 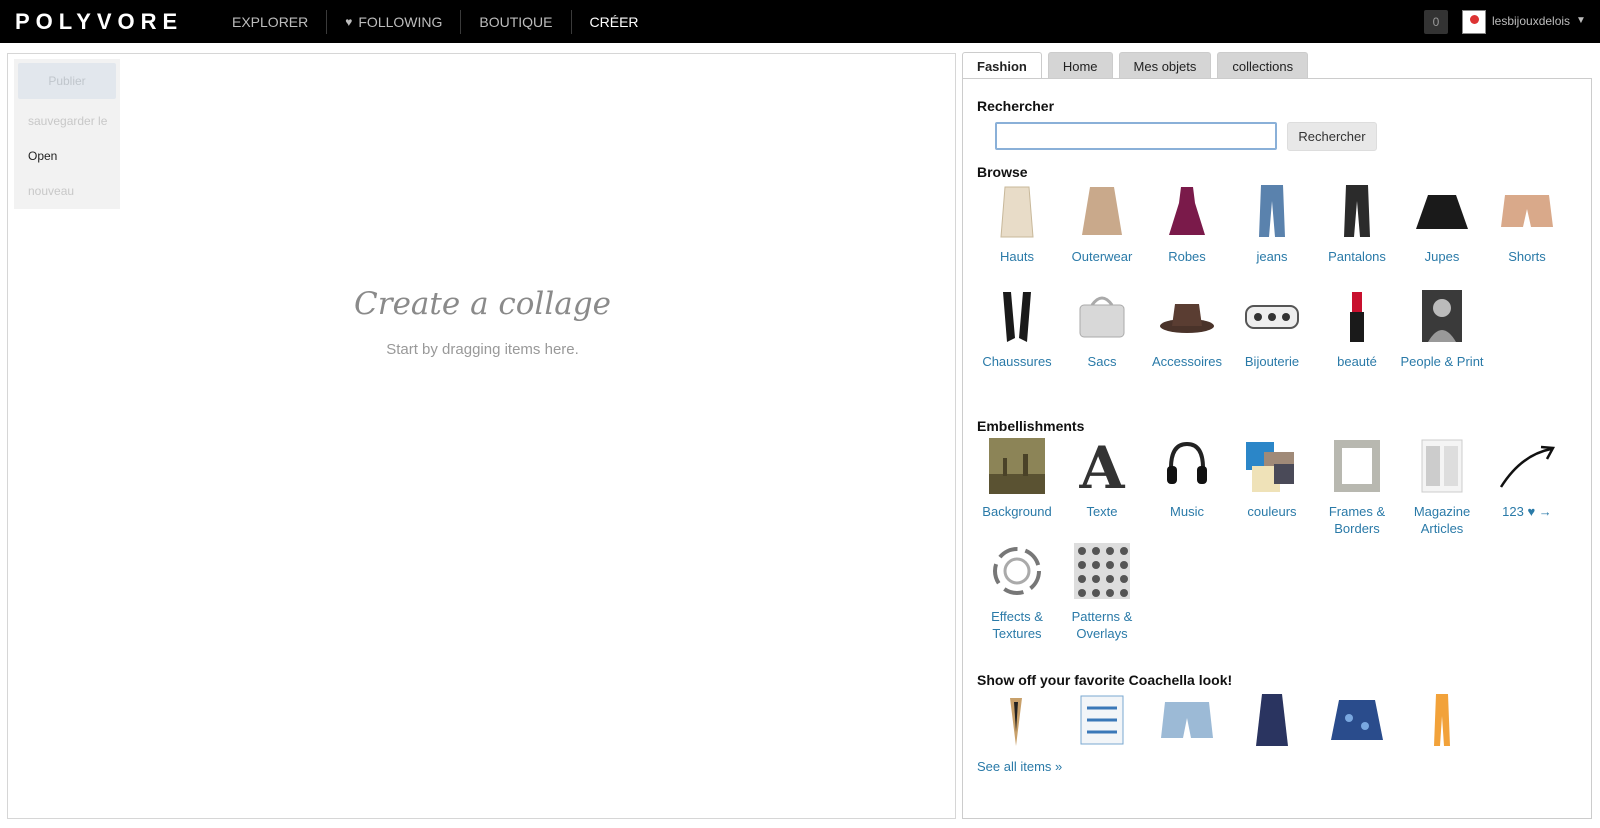 What do you see at coordinates (1136, 136) in the screenshot?
I see `search-input` at bounding box center [1136, 136].